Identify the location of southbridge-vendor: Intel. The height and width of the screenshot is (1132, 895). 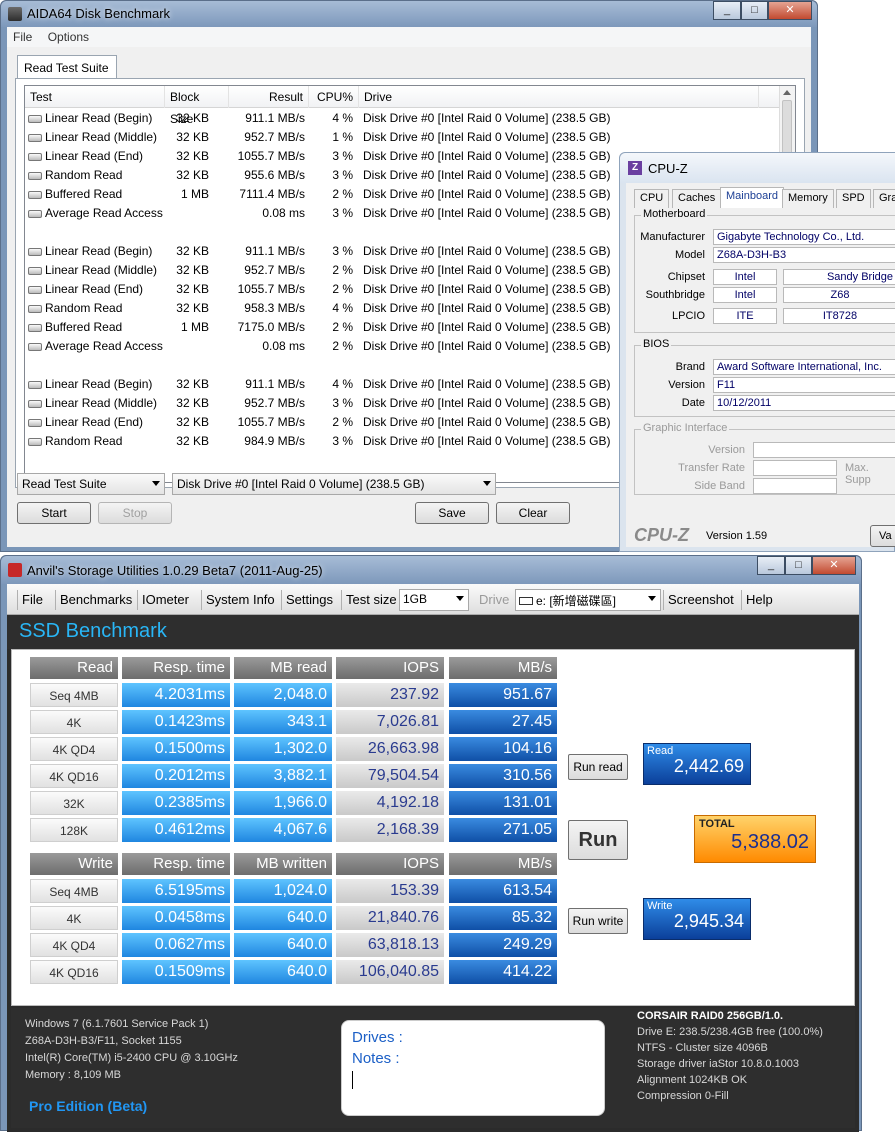
(745, 295).